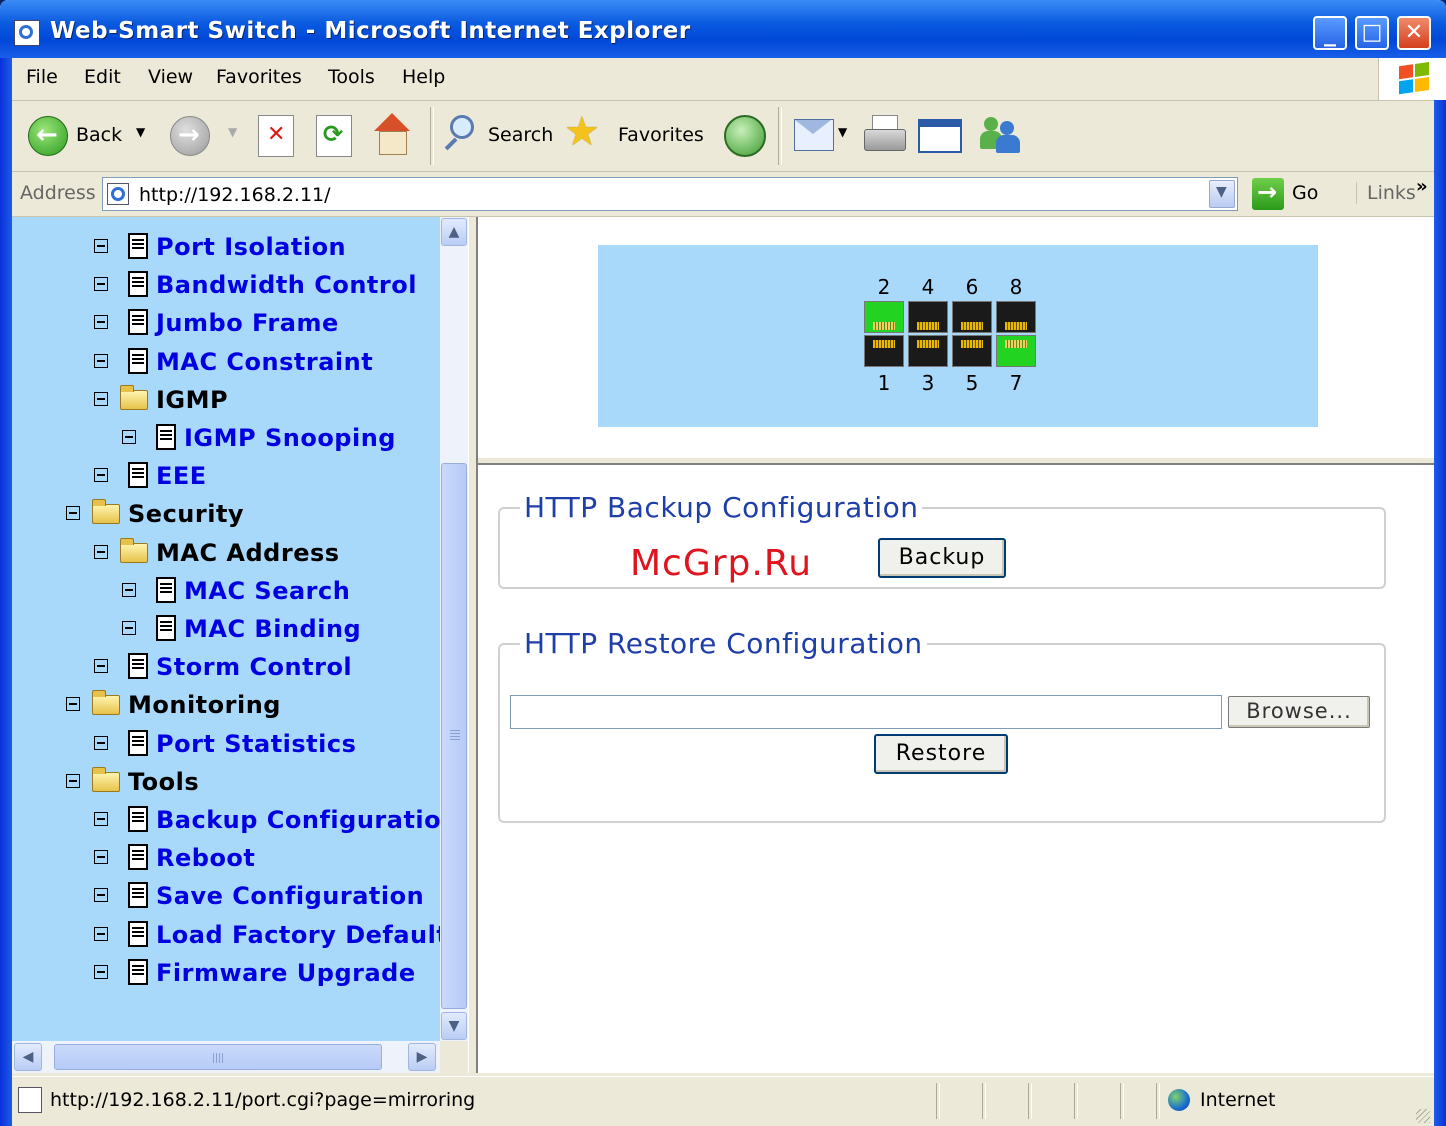 Image resolution: width=1446 pixels, height=1126 pixels. What do you see at coordinates (247, 323) in the screenshot?
I see `tree-node-label: Jumbo Frame` at bounding box center [247, 323].